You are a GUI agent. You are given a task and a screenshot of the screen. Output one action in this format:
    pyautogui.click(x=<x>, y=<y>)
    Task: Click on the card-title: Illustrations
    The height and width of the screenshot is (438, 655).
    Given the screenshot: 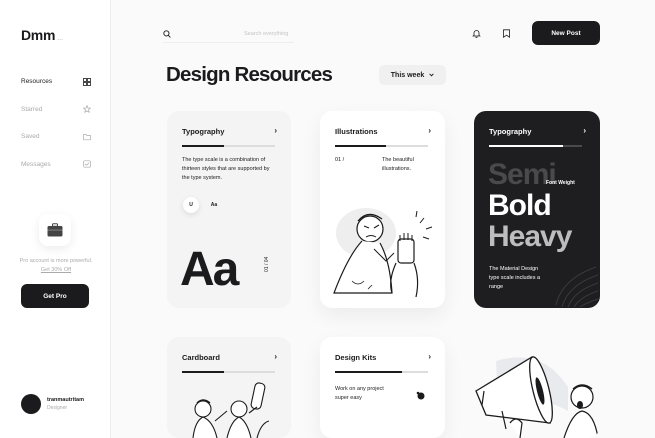 What is the action you would take?
    pyautogui.click(x=356, y=131)
    